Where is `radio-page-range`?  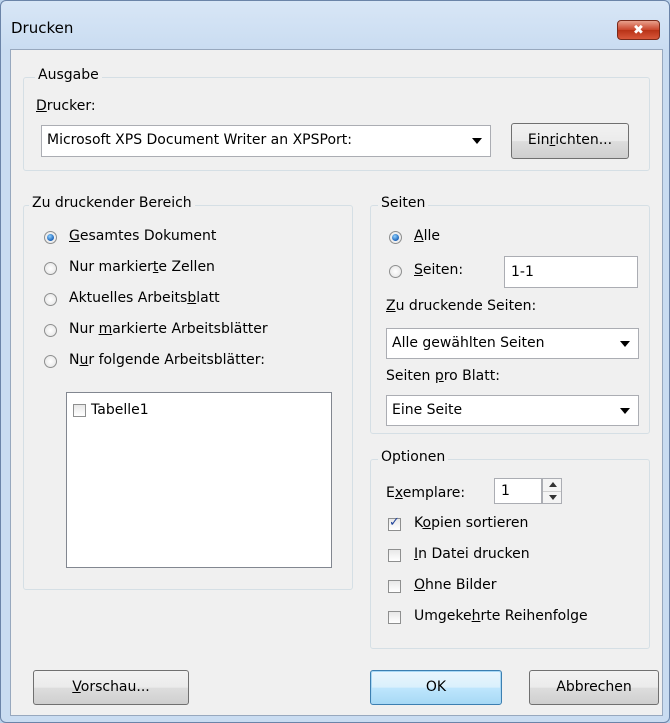 radio-page-range is located at coordinates (395, 271).